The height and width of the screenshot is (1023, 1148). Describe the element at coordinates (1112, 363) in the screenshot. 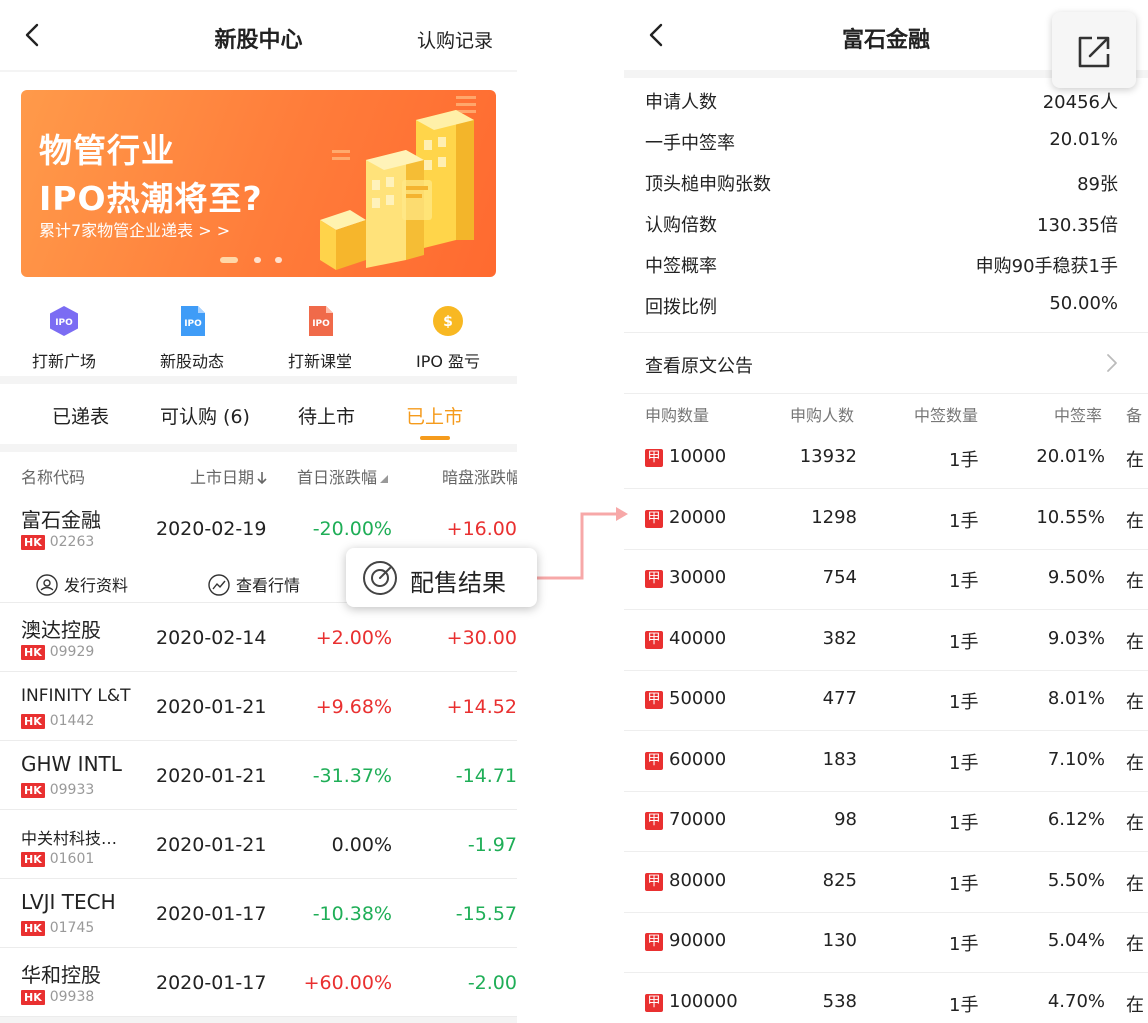

I see `chevron-right-icon` at that location.